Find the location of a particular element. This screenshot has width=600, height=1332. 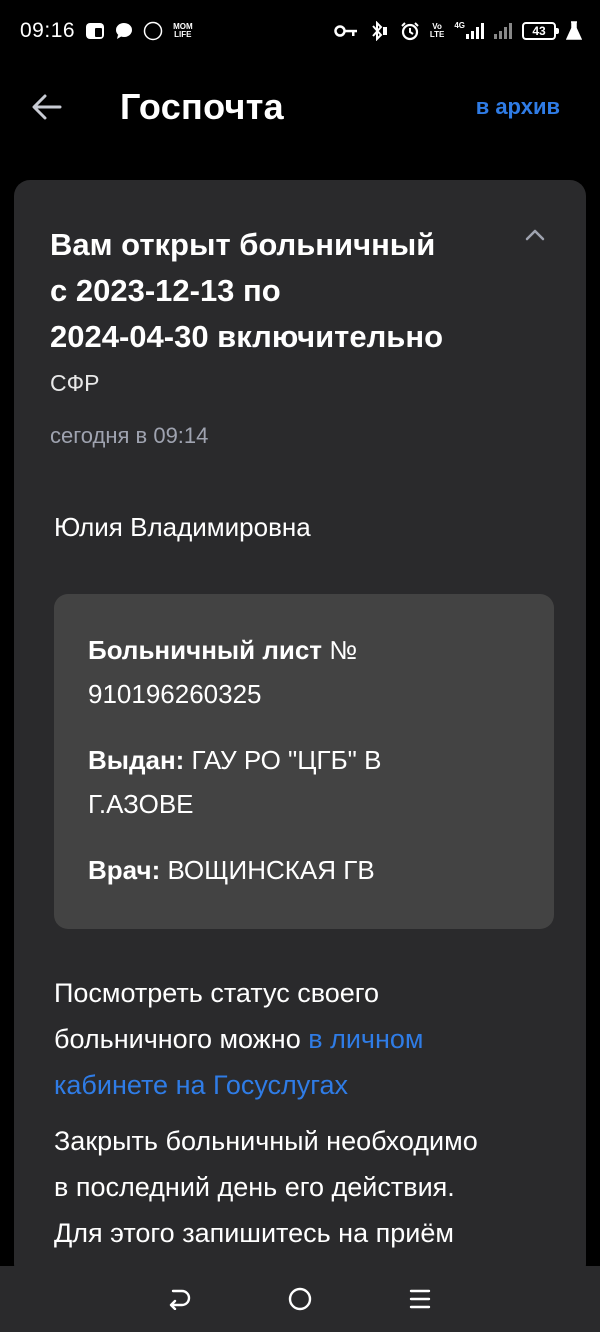

mom-life-icon: MOM LIFE is located at coordinates (183, 31).